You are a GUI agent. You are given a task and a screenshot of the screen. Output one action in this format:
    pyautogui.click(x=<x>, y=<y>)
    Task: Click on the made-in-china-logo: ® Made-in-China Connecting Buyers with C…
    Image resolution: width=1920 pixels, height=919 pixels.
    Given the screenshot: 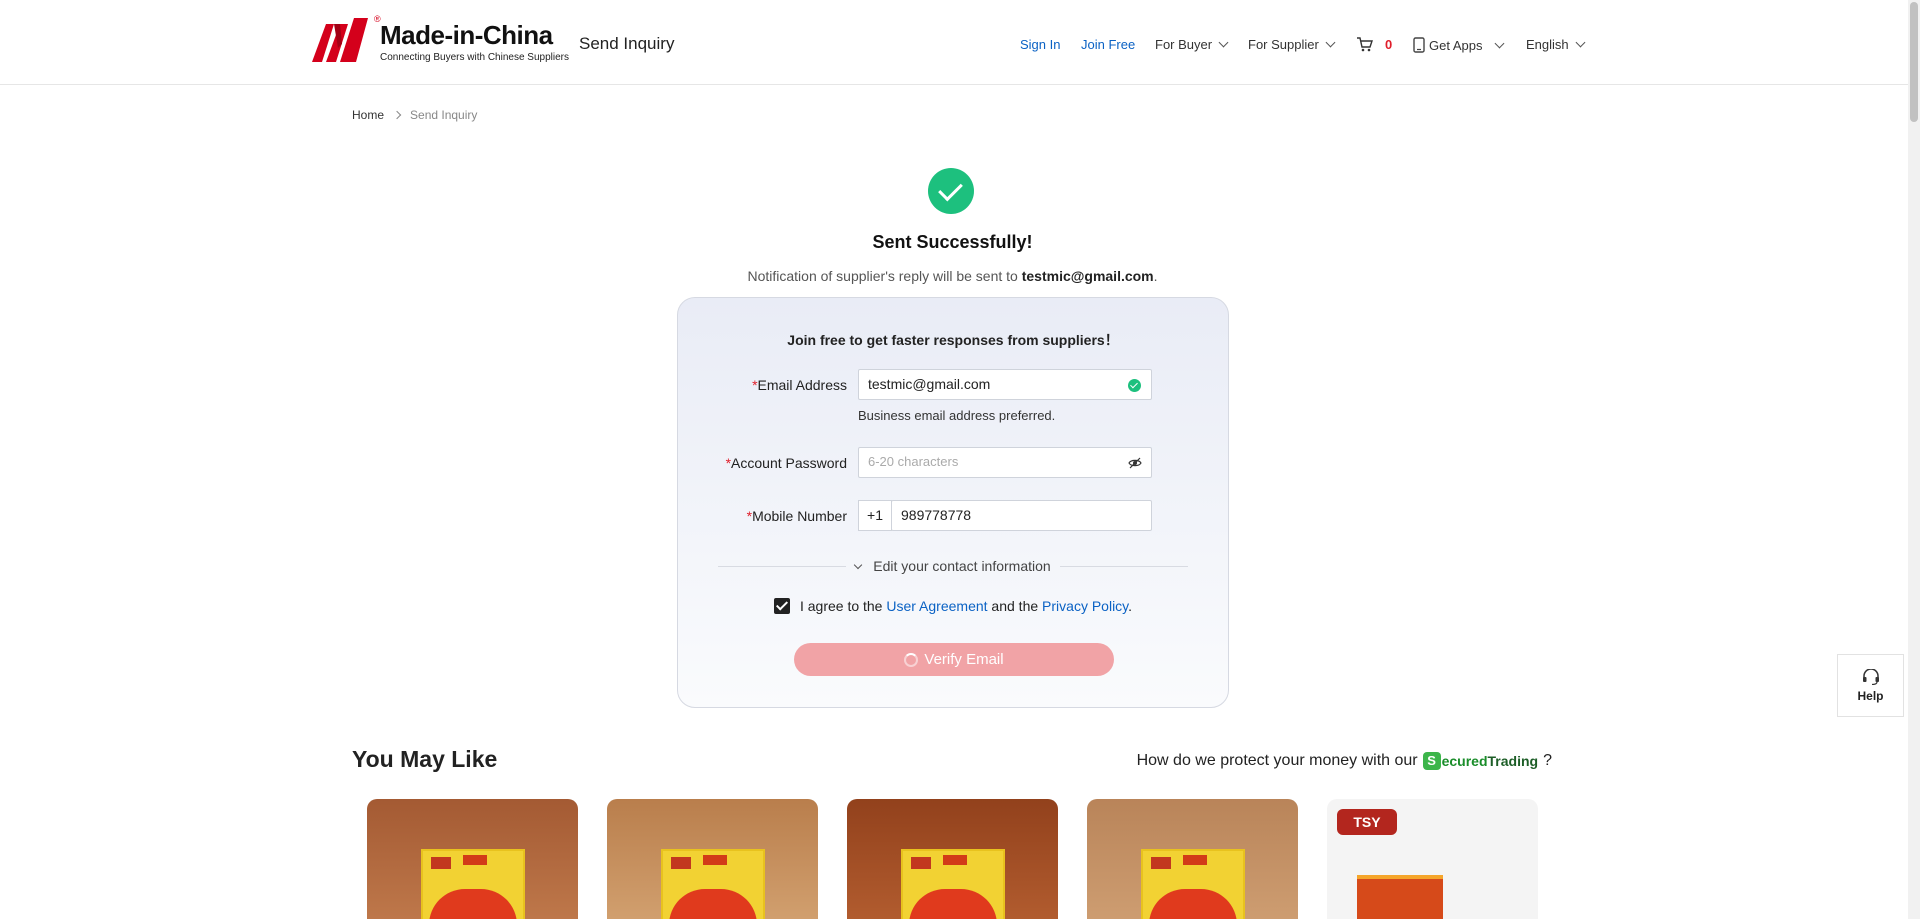 What is the action you would take?
    pyautogui.click(x=440, y=39)
    